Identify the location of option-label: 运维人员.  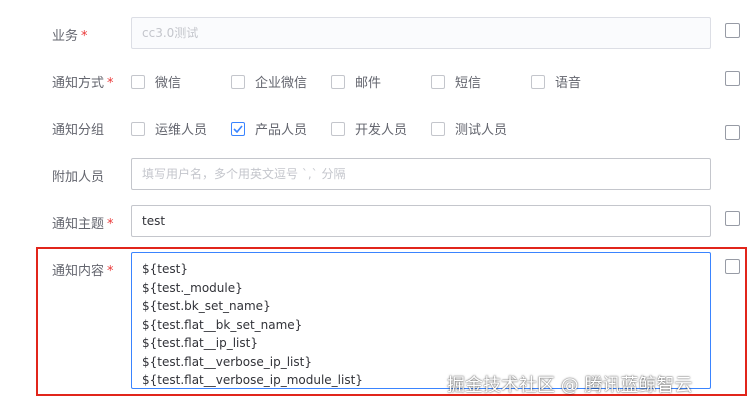
(181, 130).